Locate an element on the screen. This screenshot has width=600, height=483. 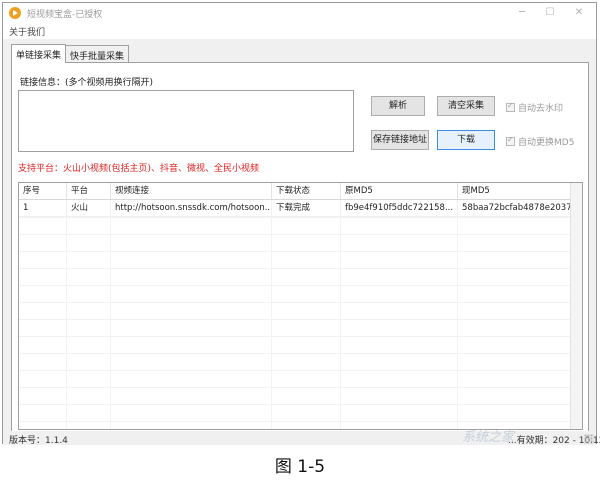
watermark-logo: 系统之家 is located at coordinates (488, 437).